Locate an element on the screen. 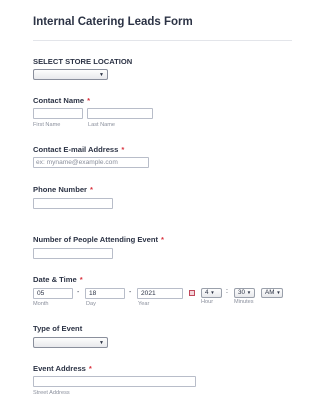 The width and height of the screenshot is (325, 400). street-address-sublabel: Street Address is located at coordinates (51, 393).